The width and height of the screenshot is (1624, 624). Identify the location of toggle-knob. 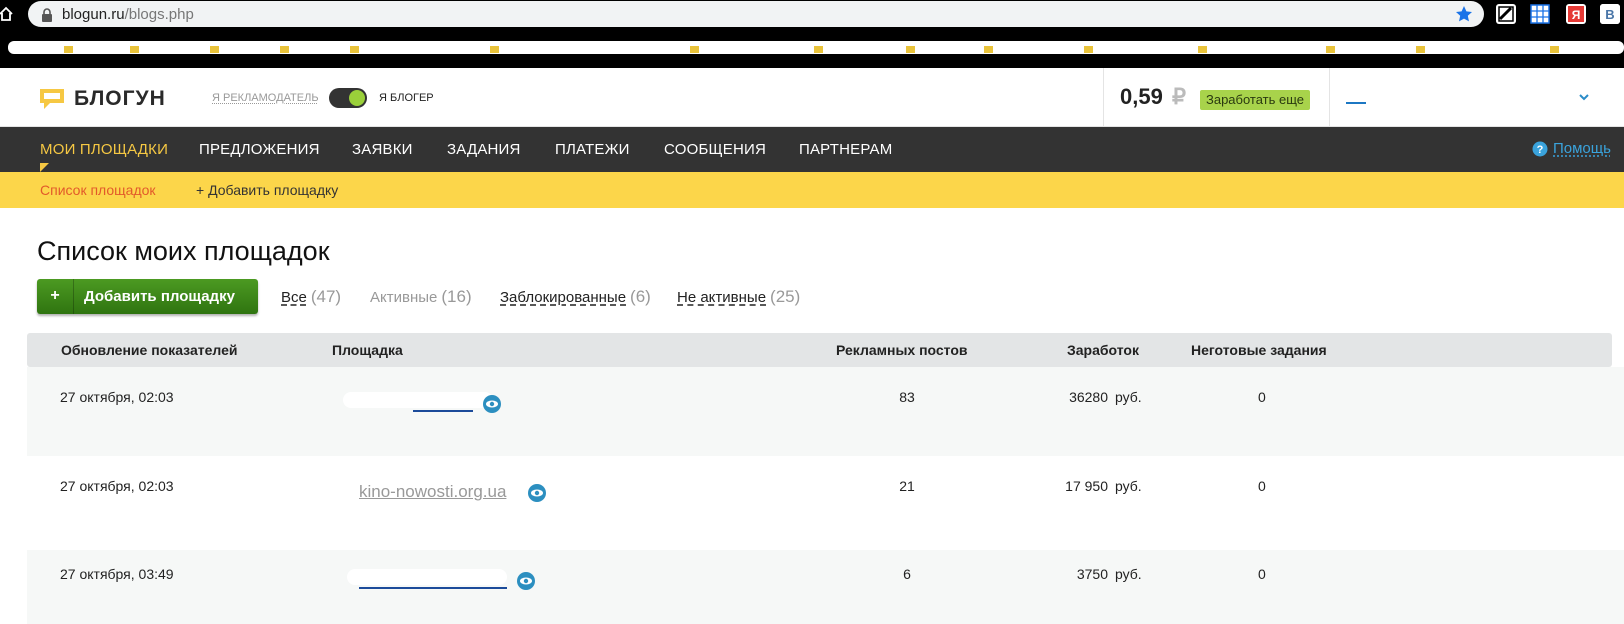
(357, 98).